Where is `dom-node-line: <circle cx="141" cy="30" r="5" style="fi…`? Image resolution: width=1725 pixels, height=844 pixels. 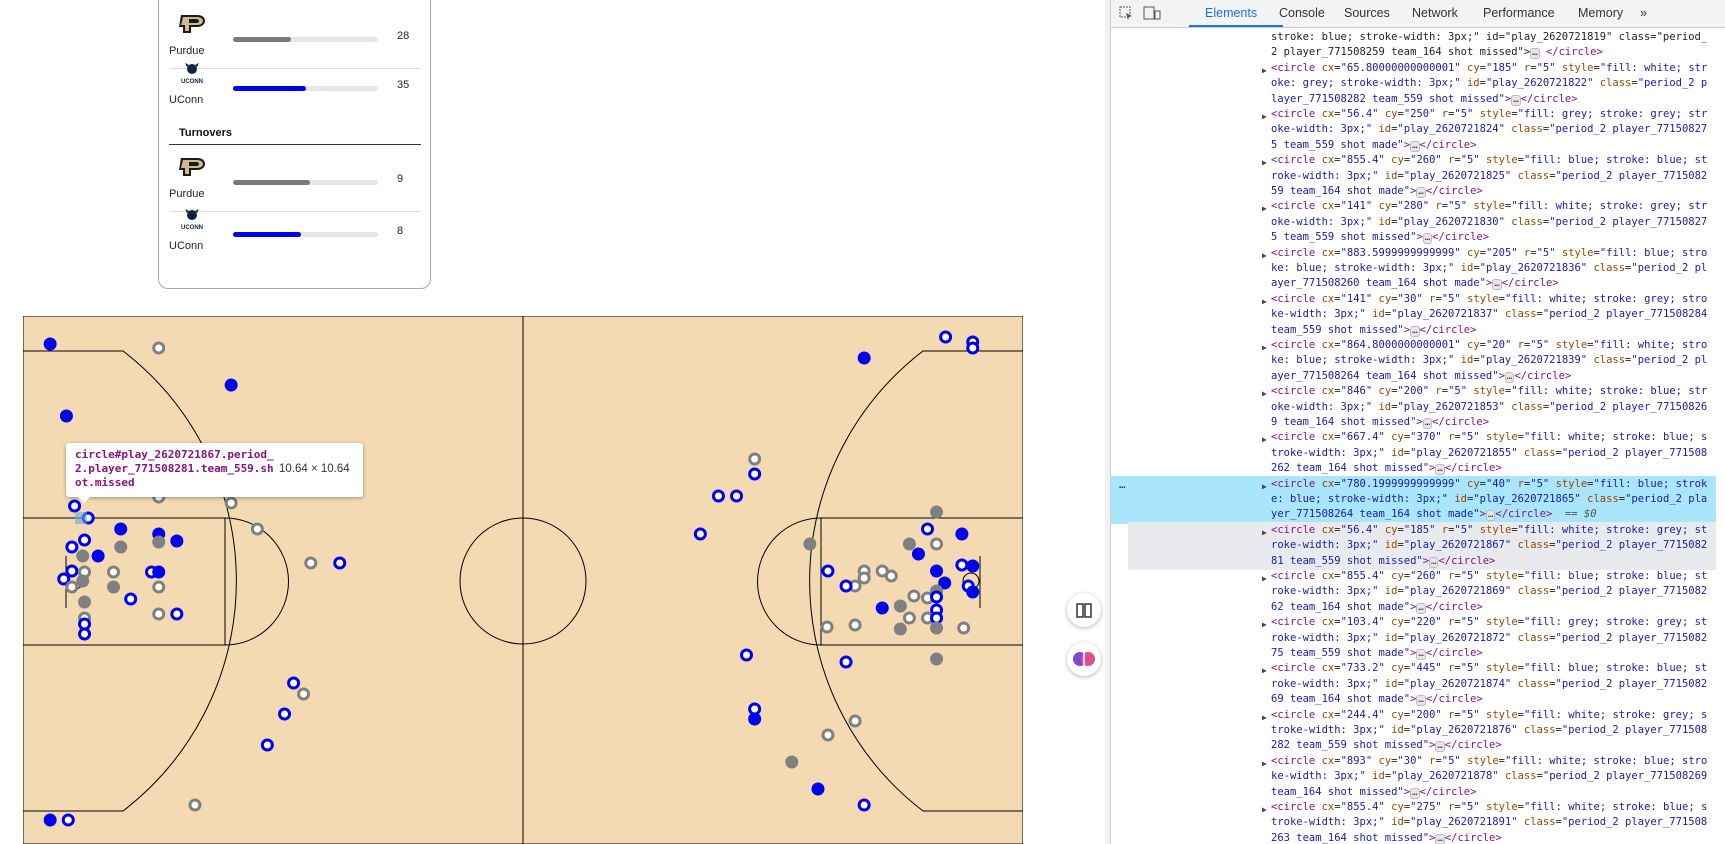
dom-node-line: <circle cx="141" cy="30" r="5" style="fi… is located at coordinates (1491, 315).